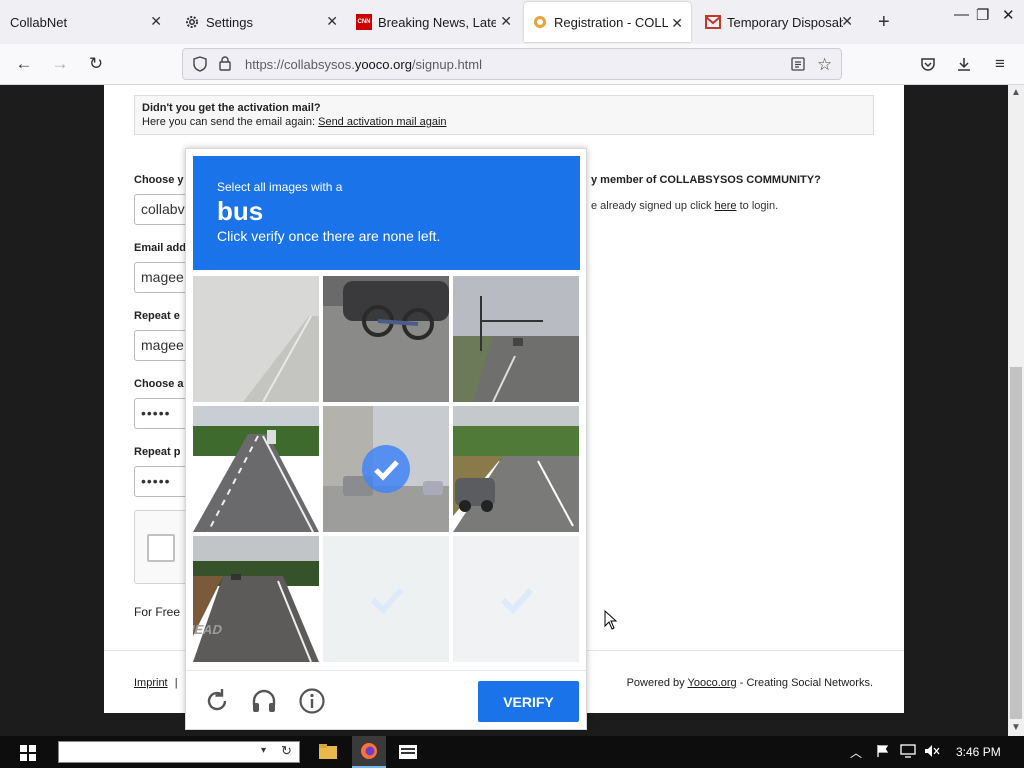 The width and height of the screenshot is (1024, 768). I want to click on firefox-icon, so click(369, 751).